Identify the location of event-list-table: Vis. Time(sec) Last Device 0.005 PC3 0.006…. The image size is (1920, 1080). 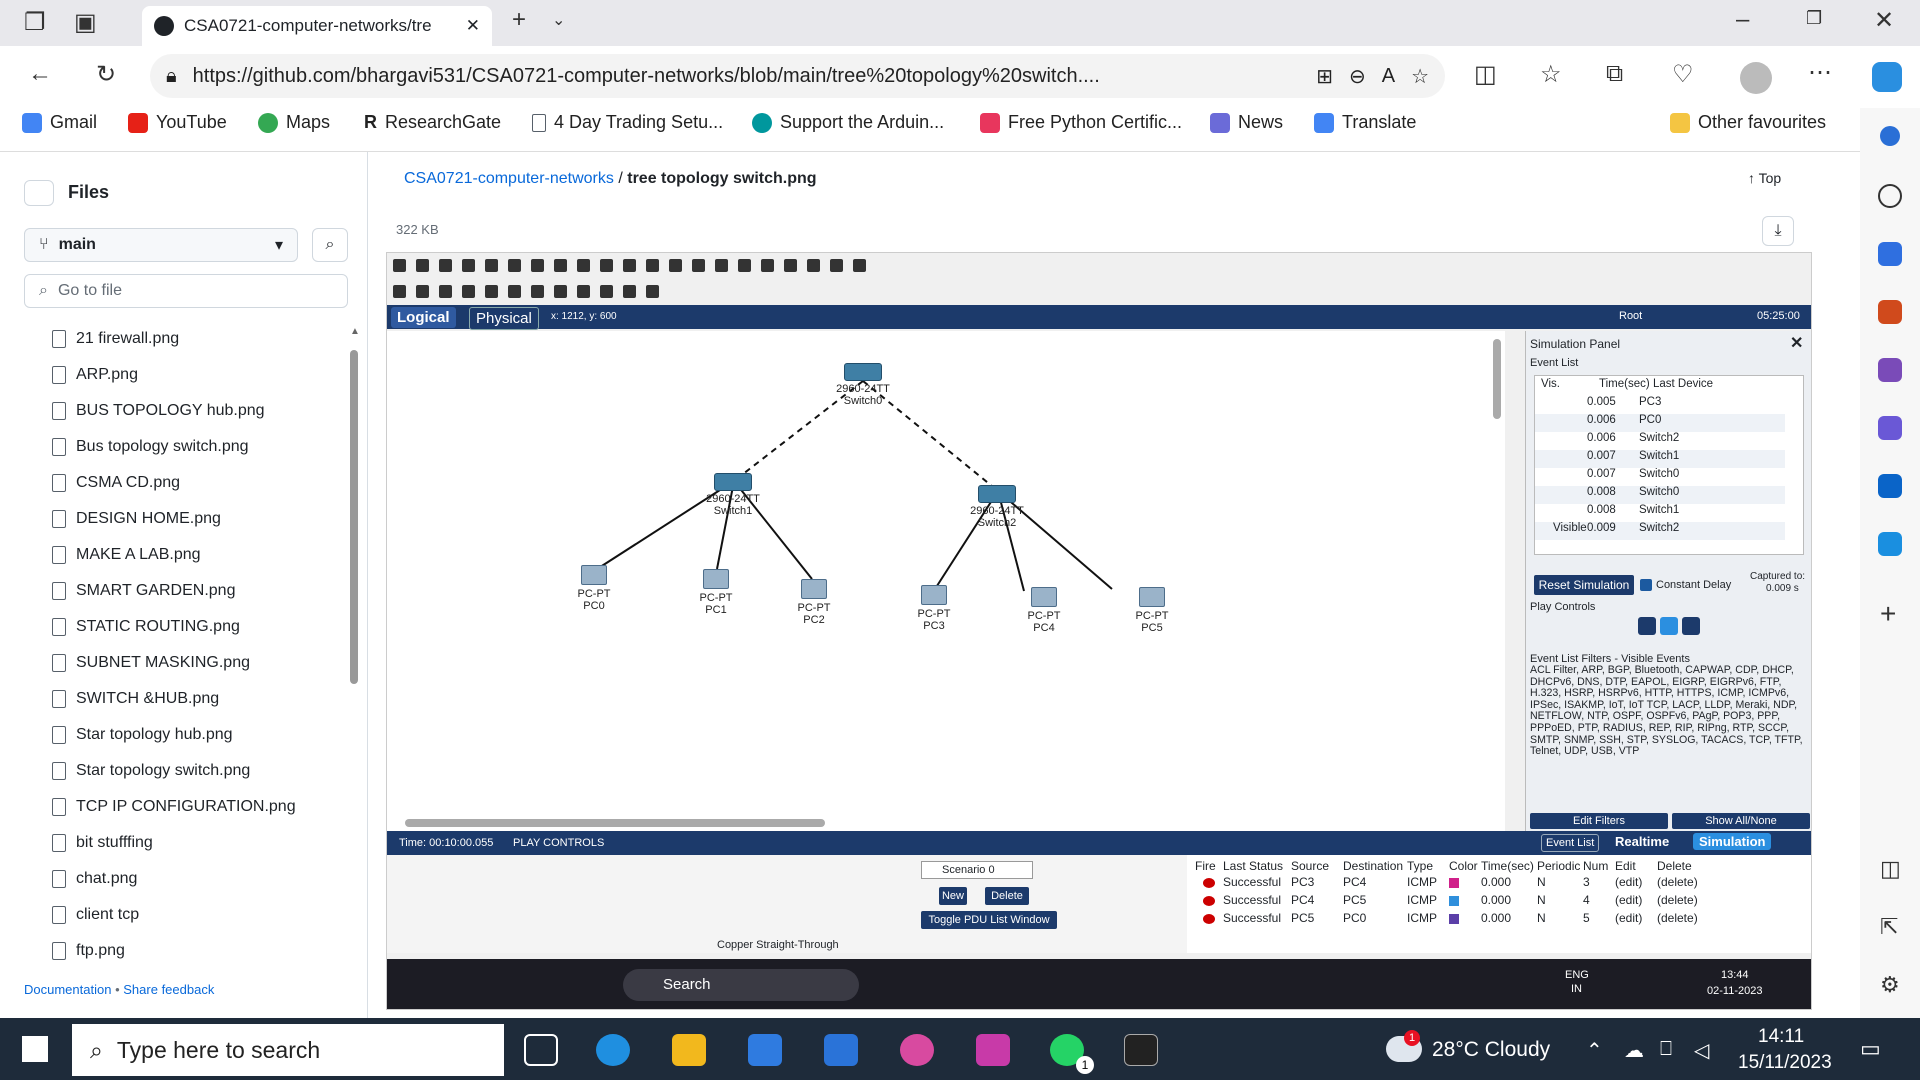
(1669, 465).